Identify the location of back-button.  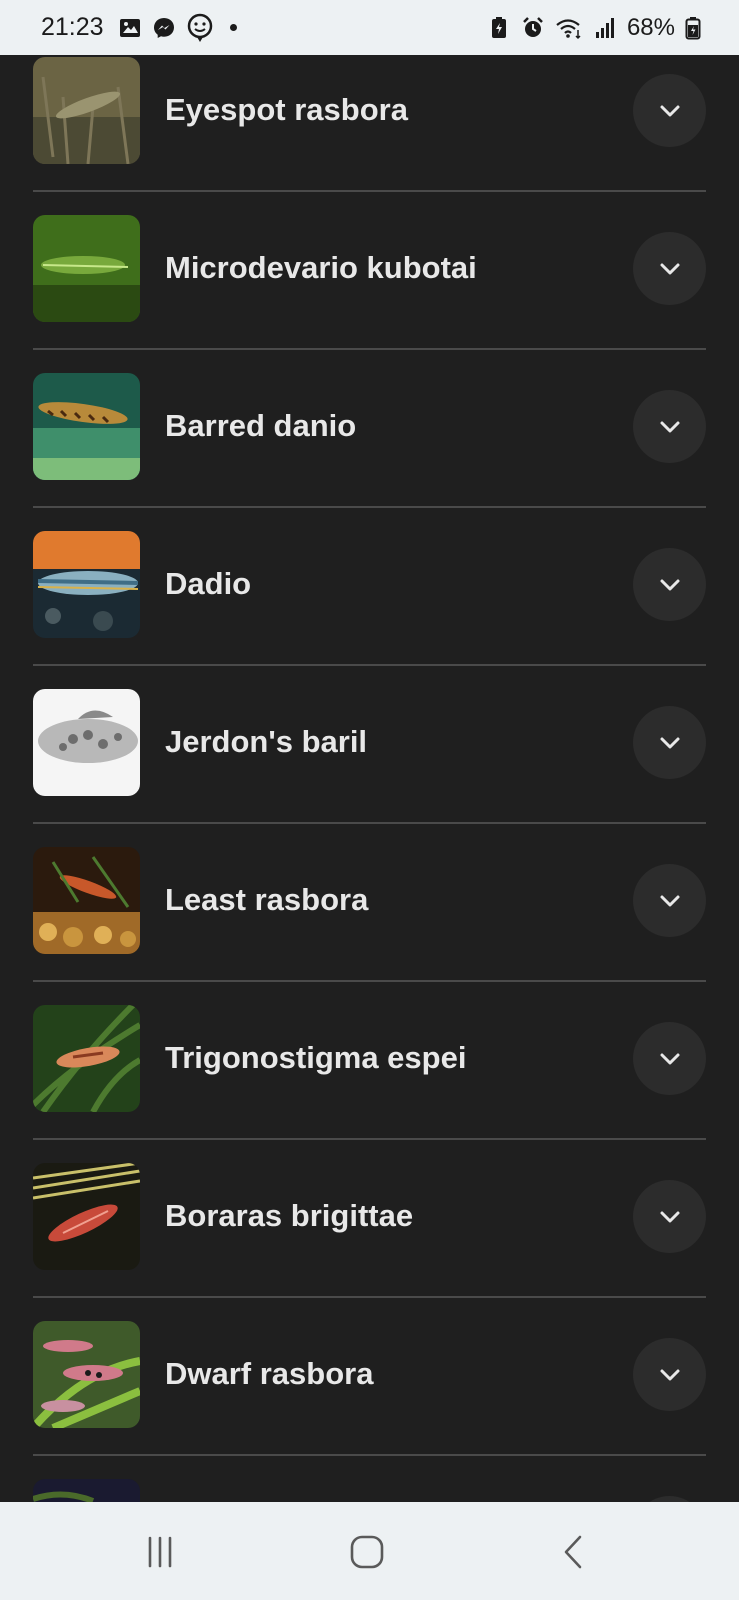
(574, 1552).